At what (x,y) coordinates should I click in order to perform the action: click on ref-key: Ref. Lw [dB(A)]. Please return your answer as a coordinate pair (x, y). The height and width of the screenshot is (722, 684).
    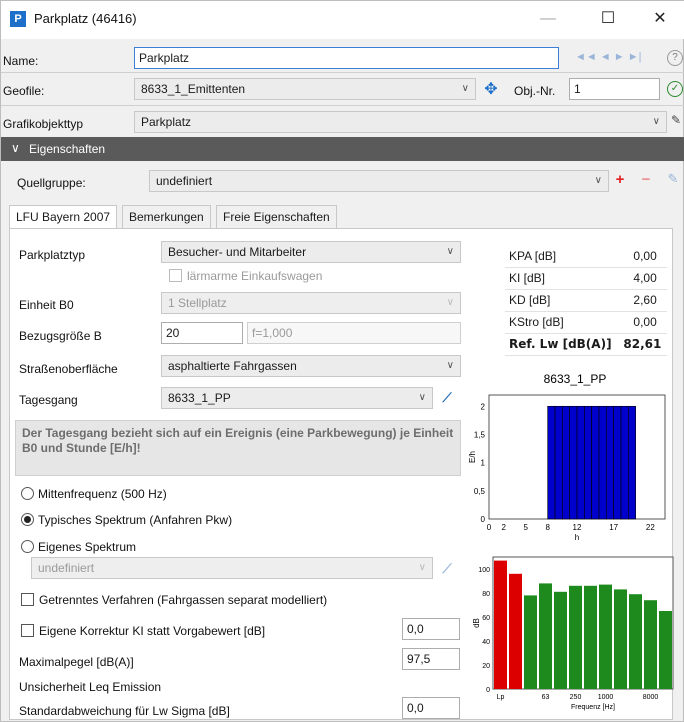
    Looking at the image, I should click on (562, 344).